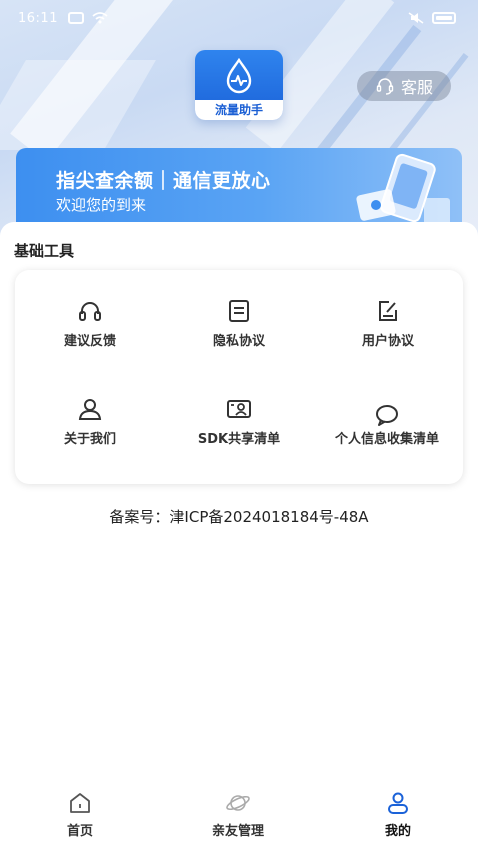  I want to click on headset-service-icon, so click(385, 86).